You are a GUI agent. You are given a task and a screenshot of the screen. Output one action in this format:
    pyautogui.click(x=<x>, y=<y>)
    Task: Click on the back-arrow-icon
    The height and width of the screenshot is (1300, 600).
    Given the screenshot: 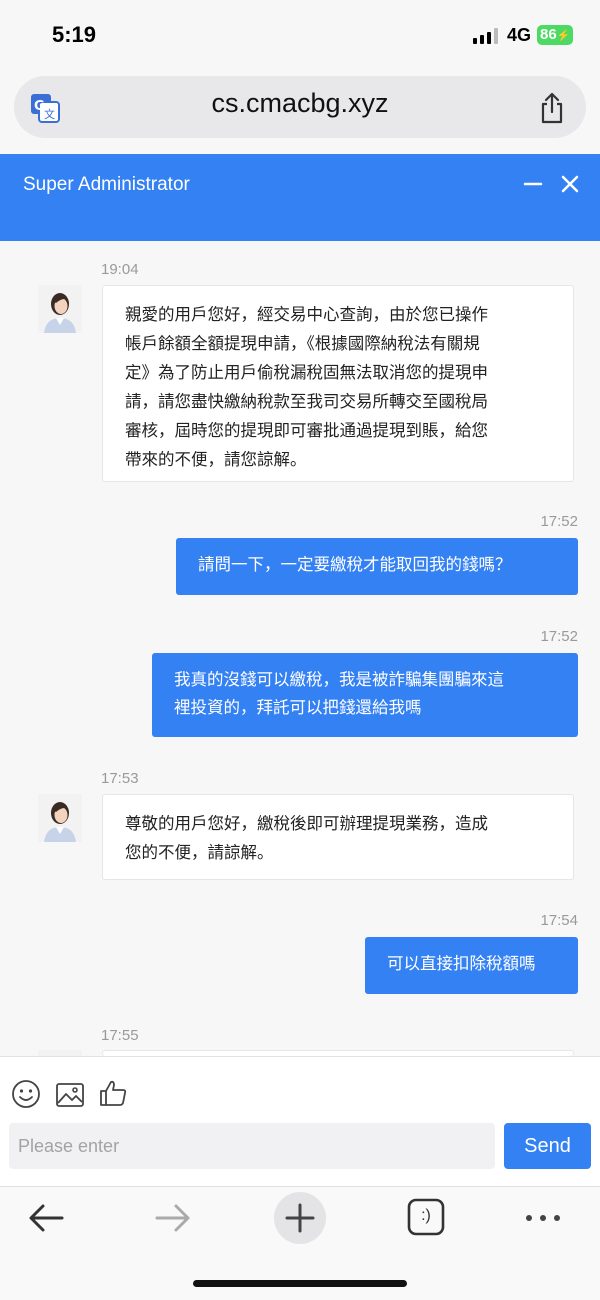 What is the action you would take?
    pyautogui.click(x=46, y=1218)
    